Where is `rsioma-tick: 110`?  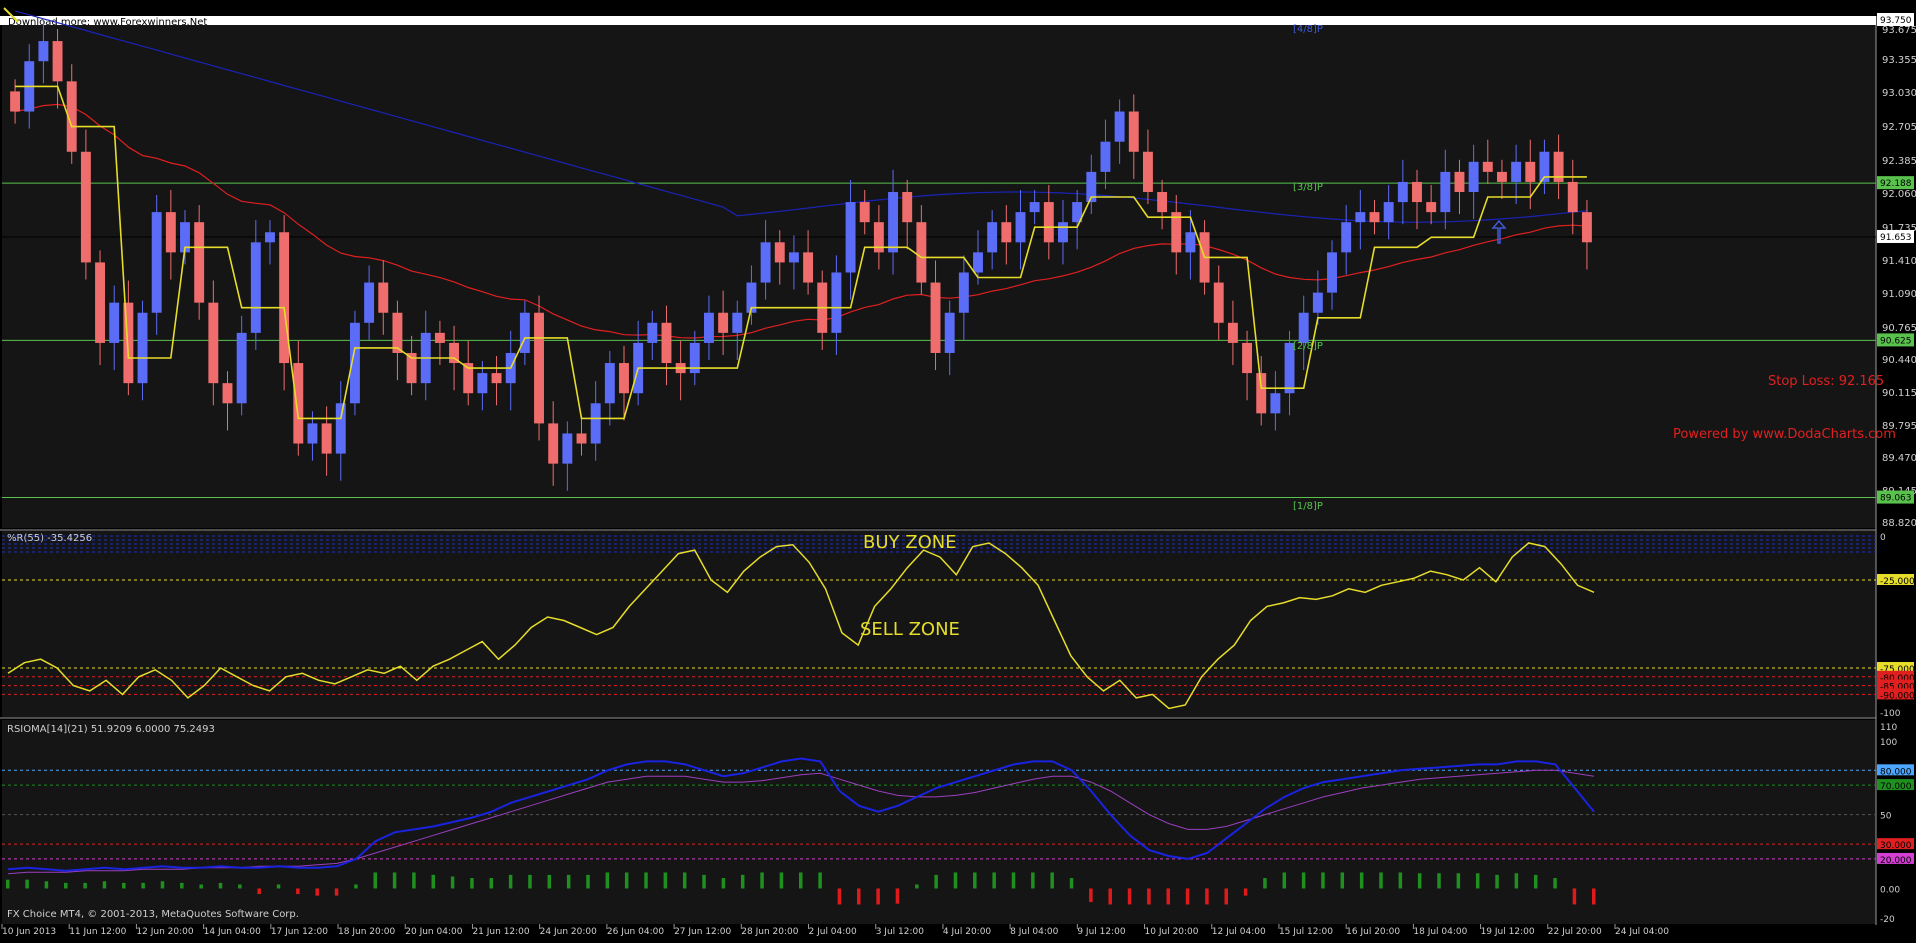
rsioma-tick: 110 is located at coordinates (1888, 728).